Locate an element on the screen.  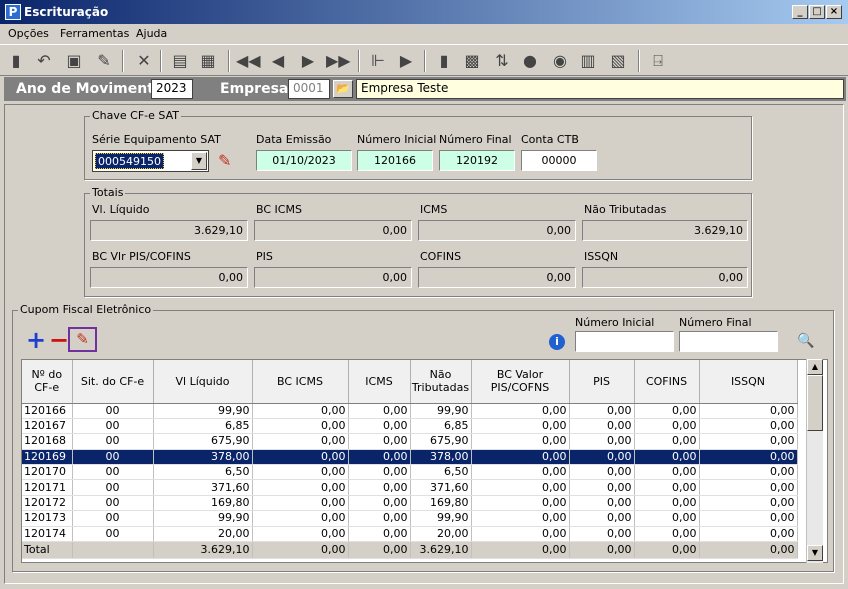
save-icon: ▣ is located at coordinates (74, 61).